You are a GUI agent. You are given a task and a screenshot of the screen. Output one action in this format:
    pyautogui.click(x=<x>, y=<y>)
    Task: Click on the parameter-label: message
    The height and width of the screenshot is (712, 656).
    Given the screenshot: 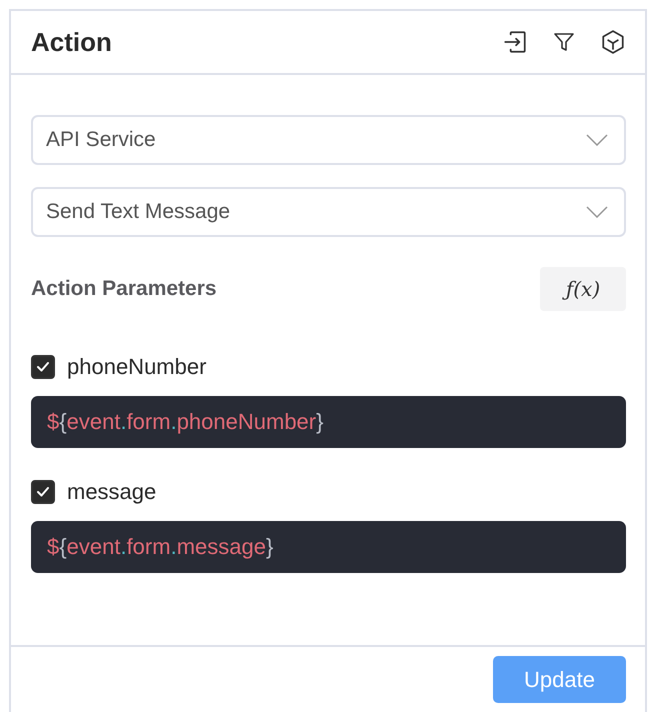 What is the action you would take?
    pyautogui.click(x=111, y=492)
    